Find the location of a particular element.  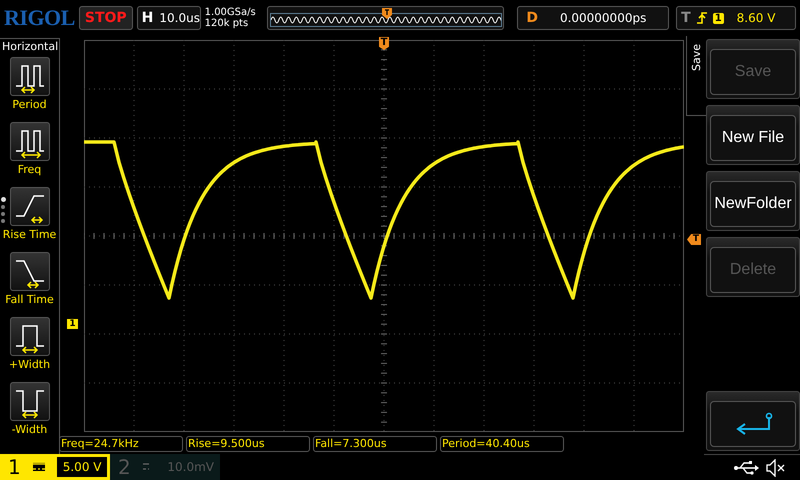

timebase-panel: H 10.0us is located at coordinates (168, 18).